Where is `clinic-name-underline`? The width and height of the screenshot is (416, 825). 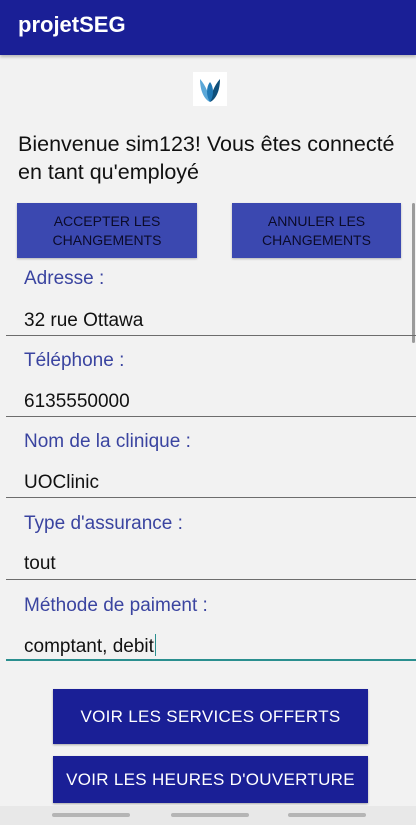
clinic-name-underline is located at coordinates (211, 497).